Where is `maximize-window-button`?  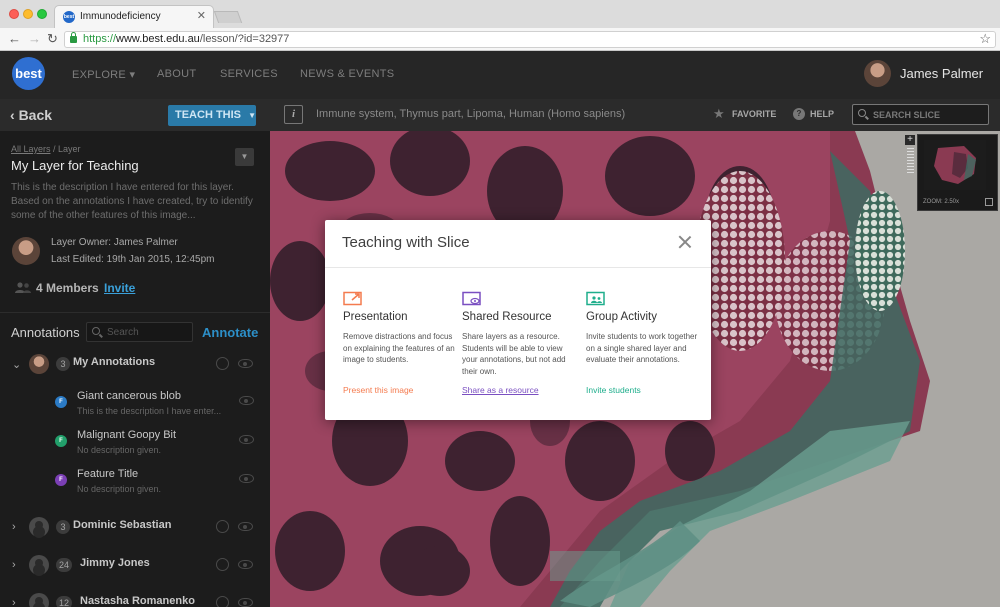
maximize-window-button is located at coordinates (42, 14).